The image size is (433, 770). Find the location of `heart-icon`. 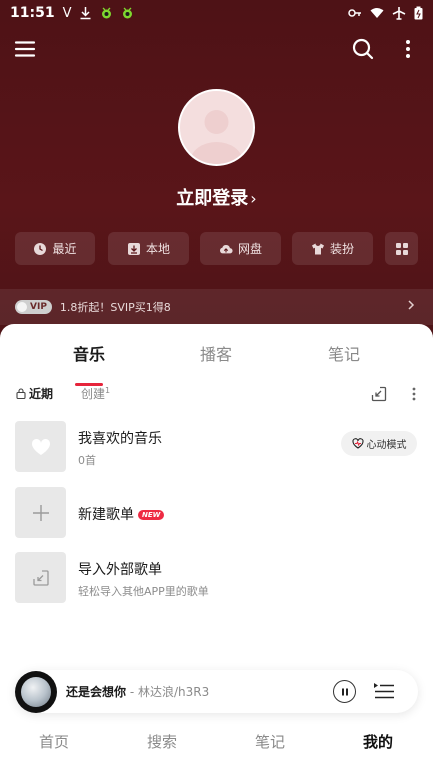

heart-icon is located at coordinates (40, 446).